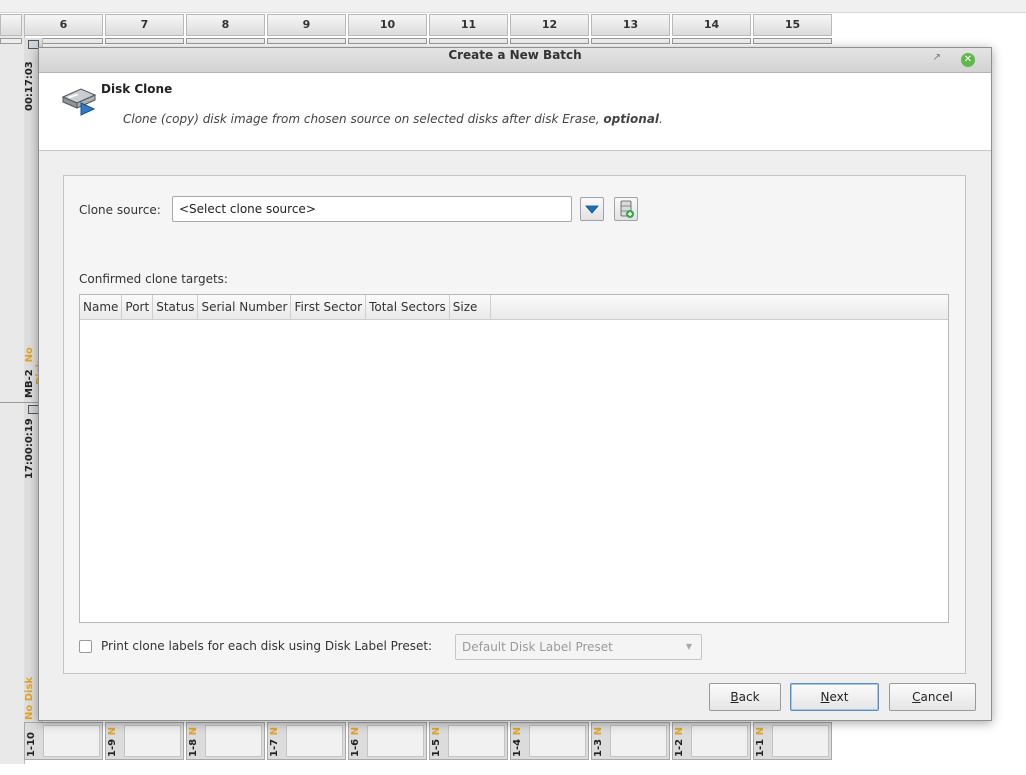  Describe the element at coordinates (11, 25) in the screenshot. I see `column-header-blank` at that location.